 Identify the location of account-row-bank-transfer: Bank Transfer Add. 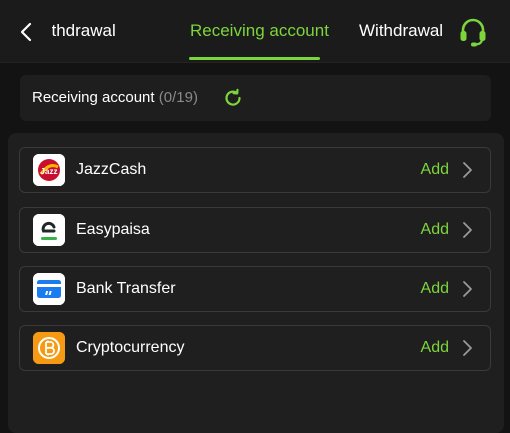
(255, 289).